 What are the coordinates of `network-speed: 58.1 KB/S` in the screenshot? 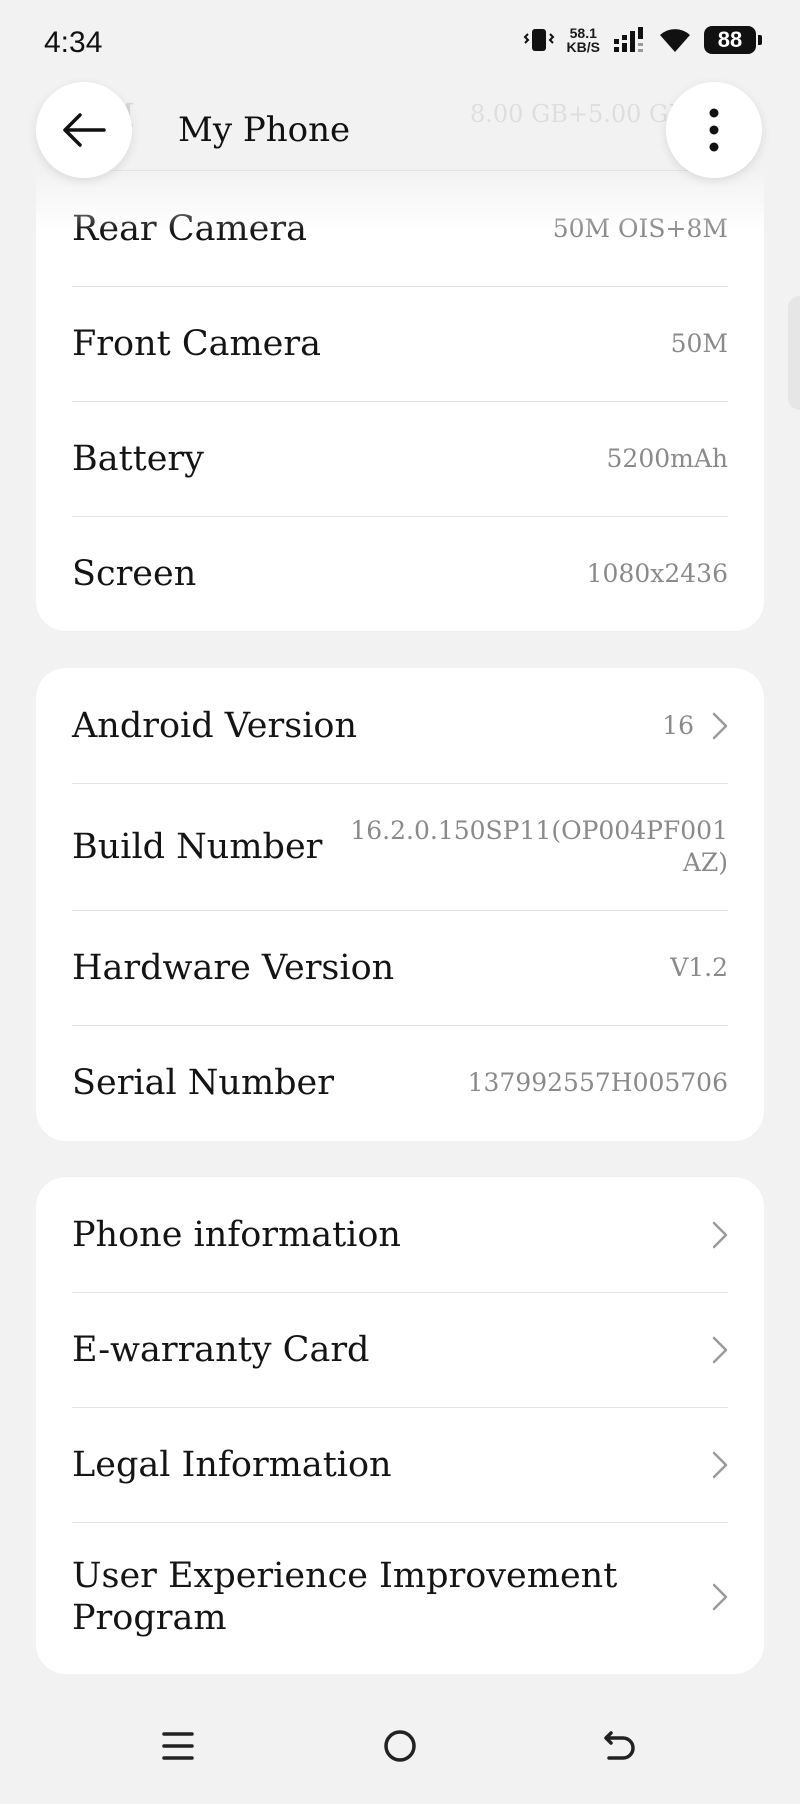 It's located at (583, 40).